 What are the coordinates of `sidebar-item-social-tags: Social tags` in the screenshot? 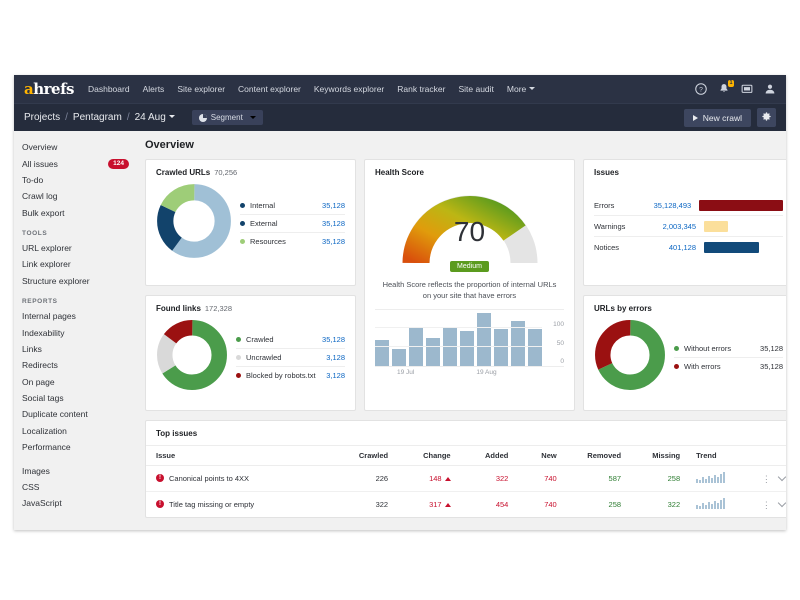 It's located at (80, 398).